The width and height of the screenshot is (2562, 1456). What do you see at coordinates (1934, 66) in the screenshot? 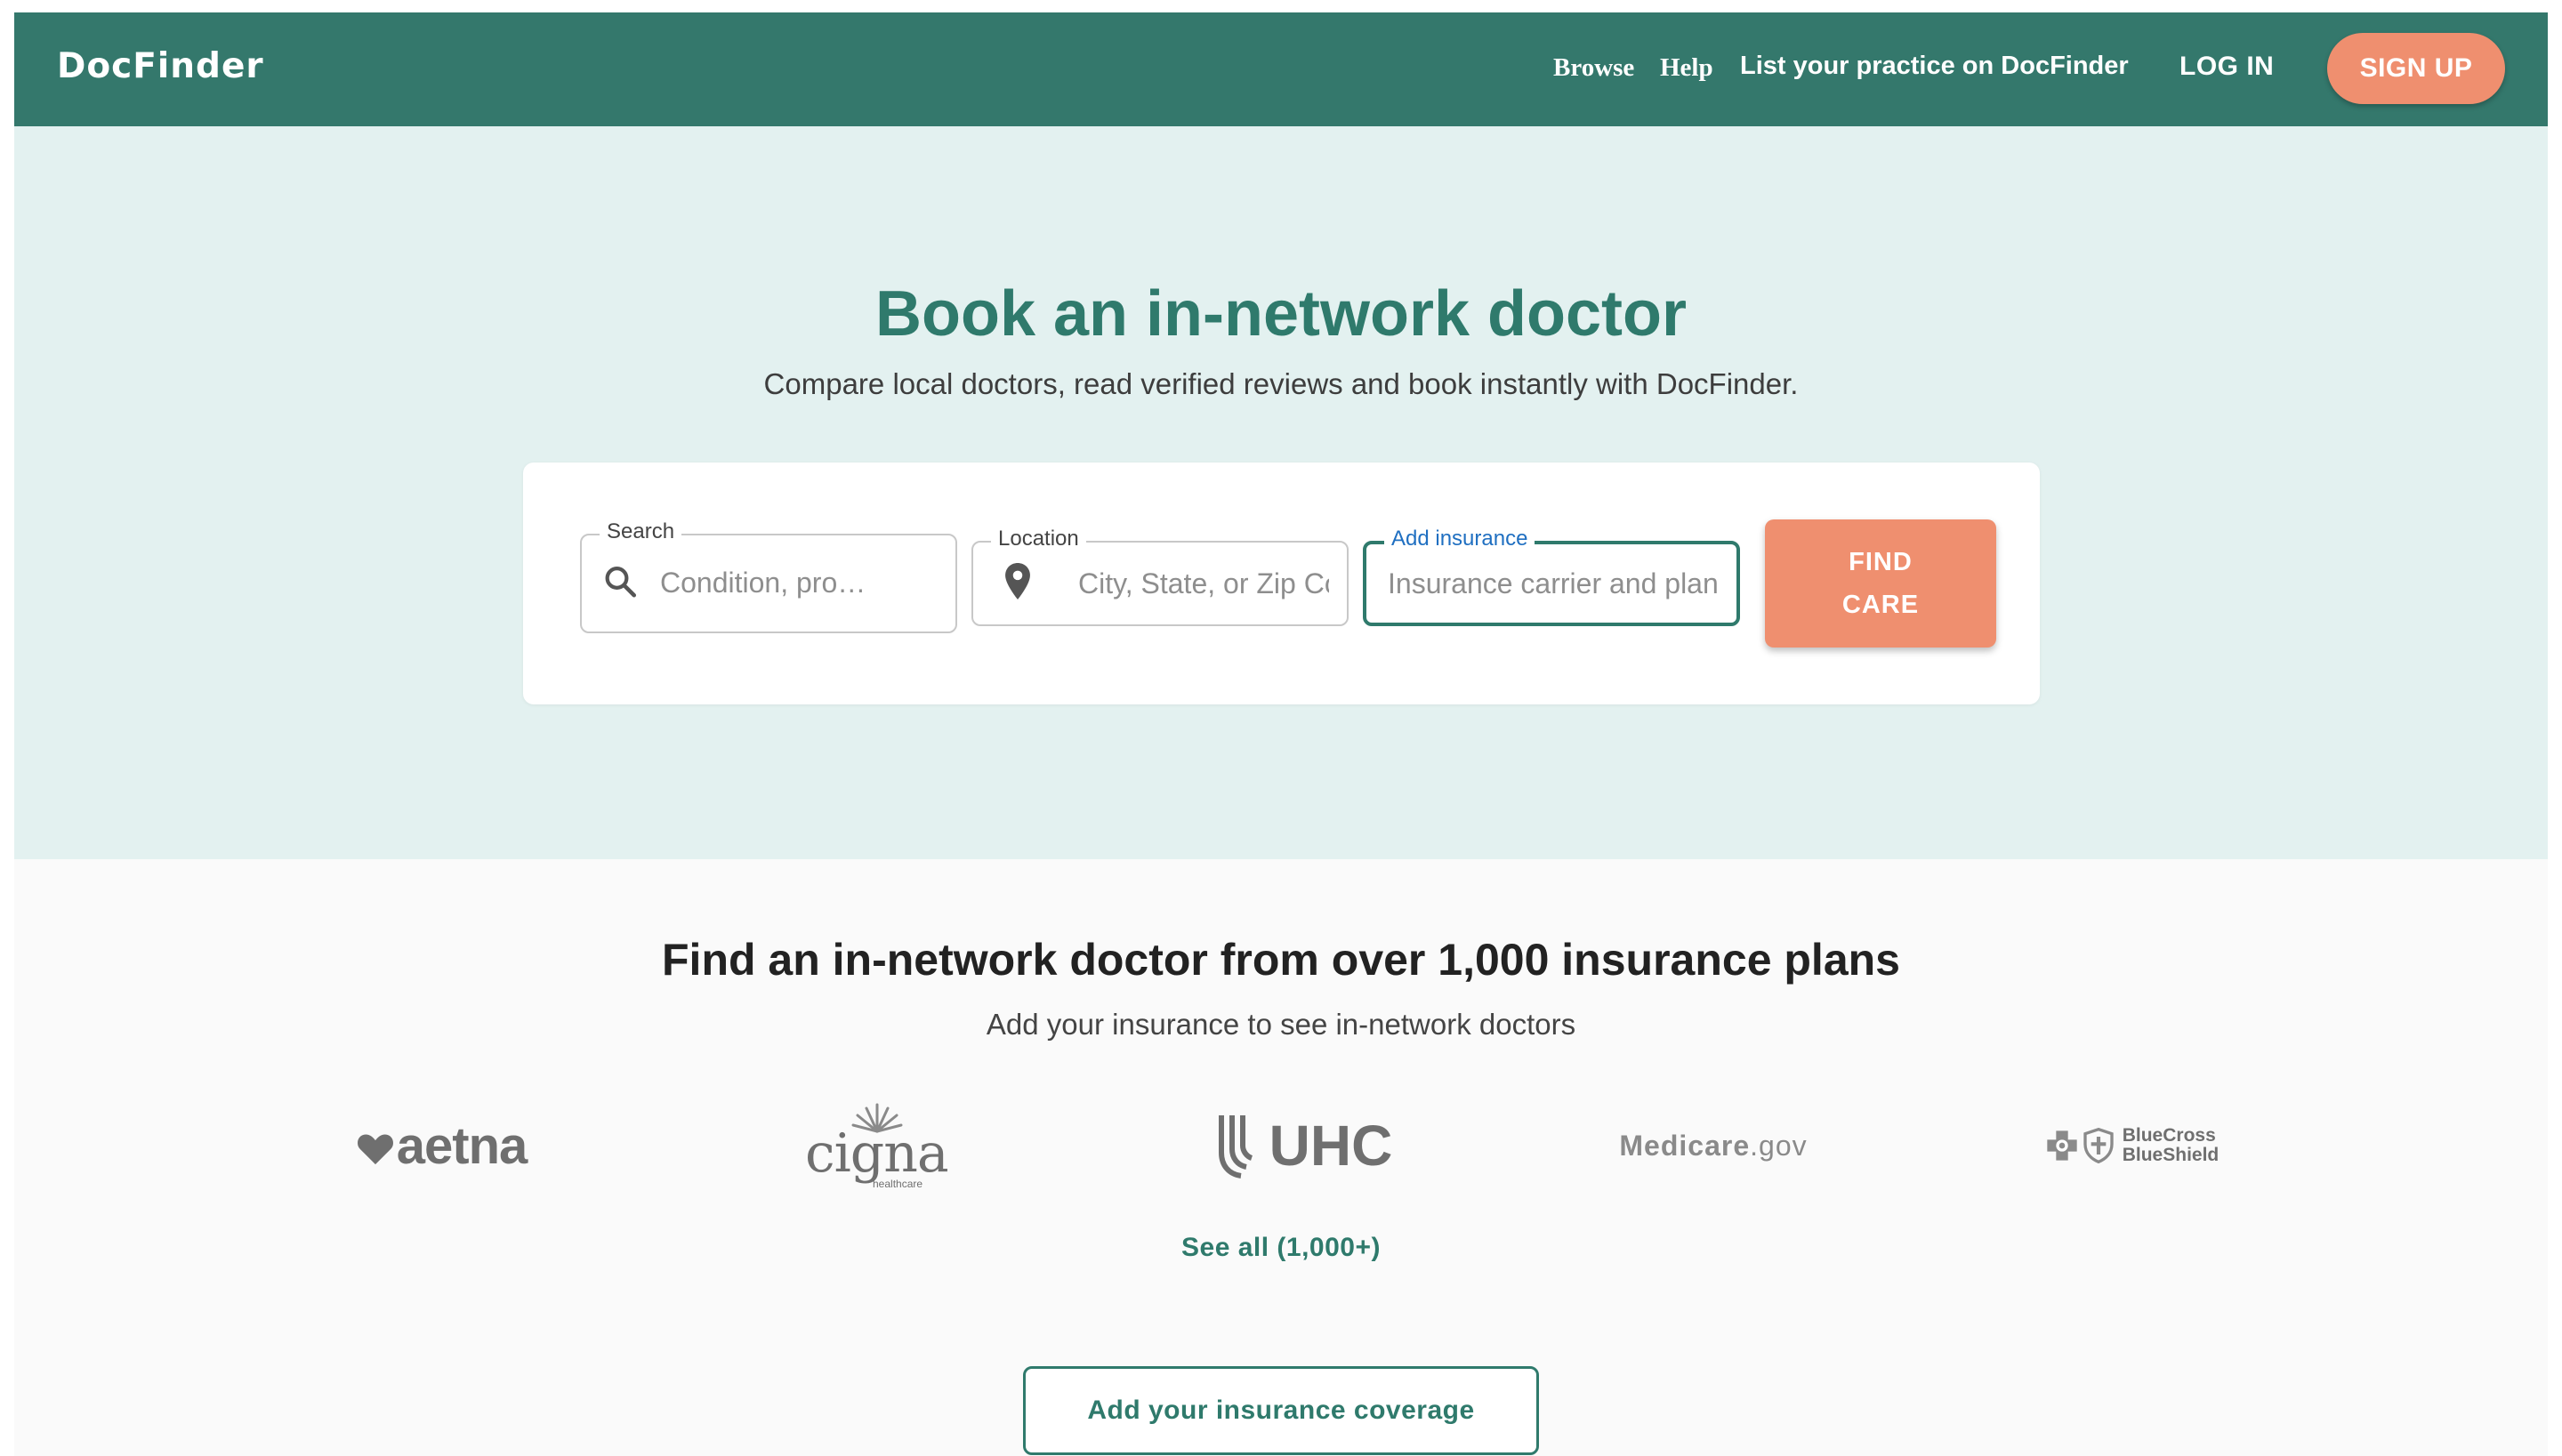
I see `nav-list-practice-link: List your practice on DocFinder` at bounding box center [1934, 66].